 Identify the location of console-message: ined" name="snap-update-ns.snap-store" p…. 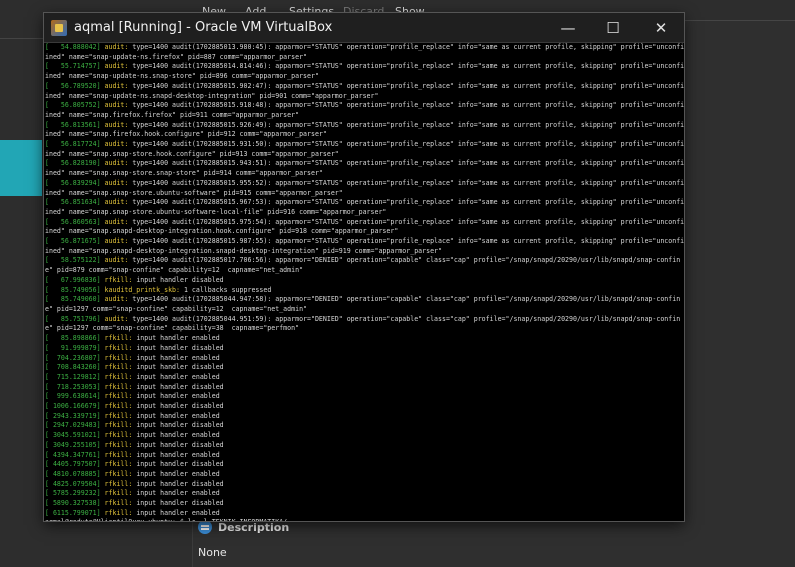
(182, 76).